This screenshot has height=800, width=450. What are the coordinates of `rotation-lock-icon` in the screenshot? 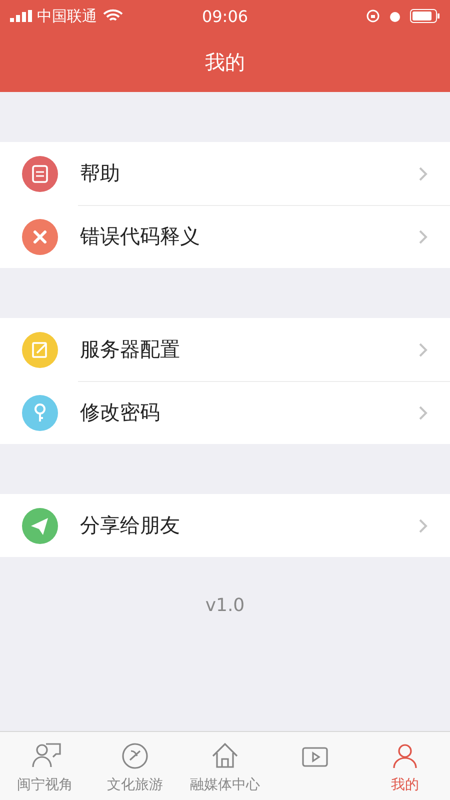 It's located at (373, 16).